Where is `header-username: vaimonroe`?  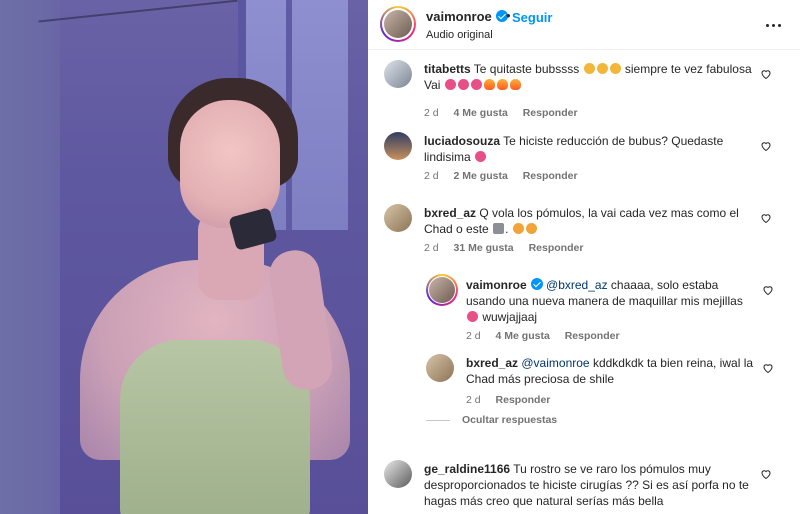
header-username: vaimonroe is located at coordinates (467, 16).